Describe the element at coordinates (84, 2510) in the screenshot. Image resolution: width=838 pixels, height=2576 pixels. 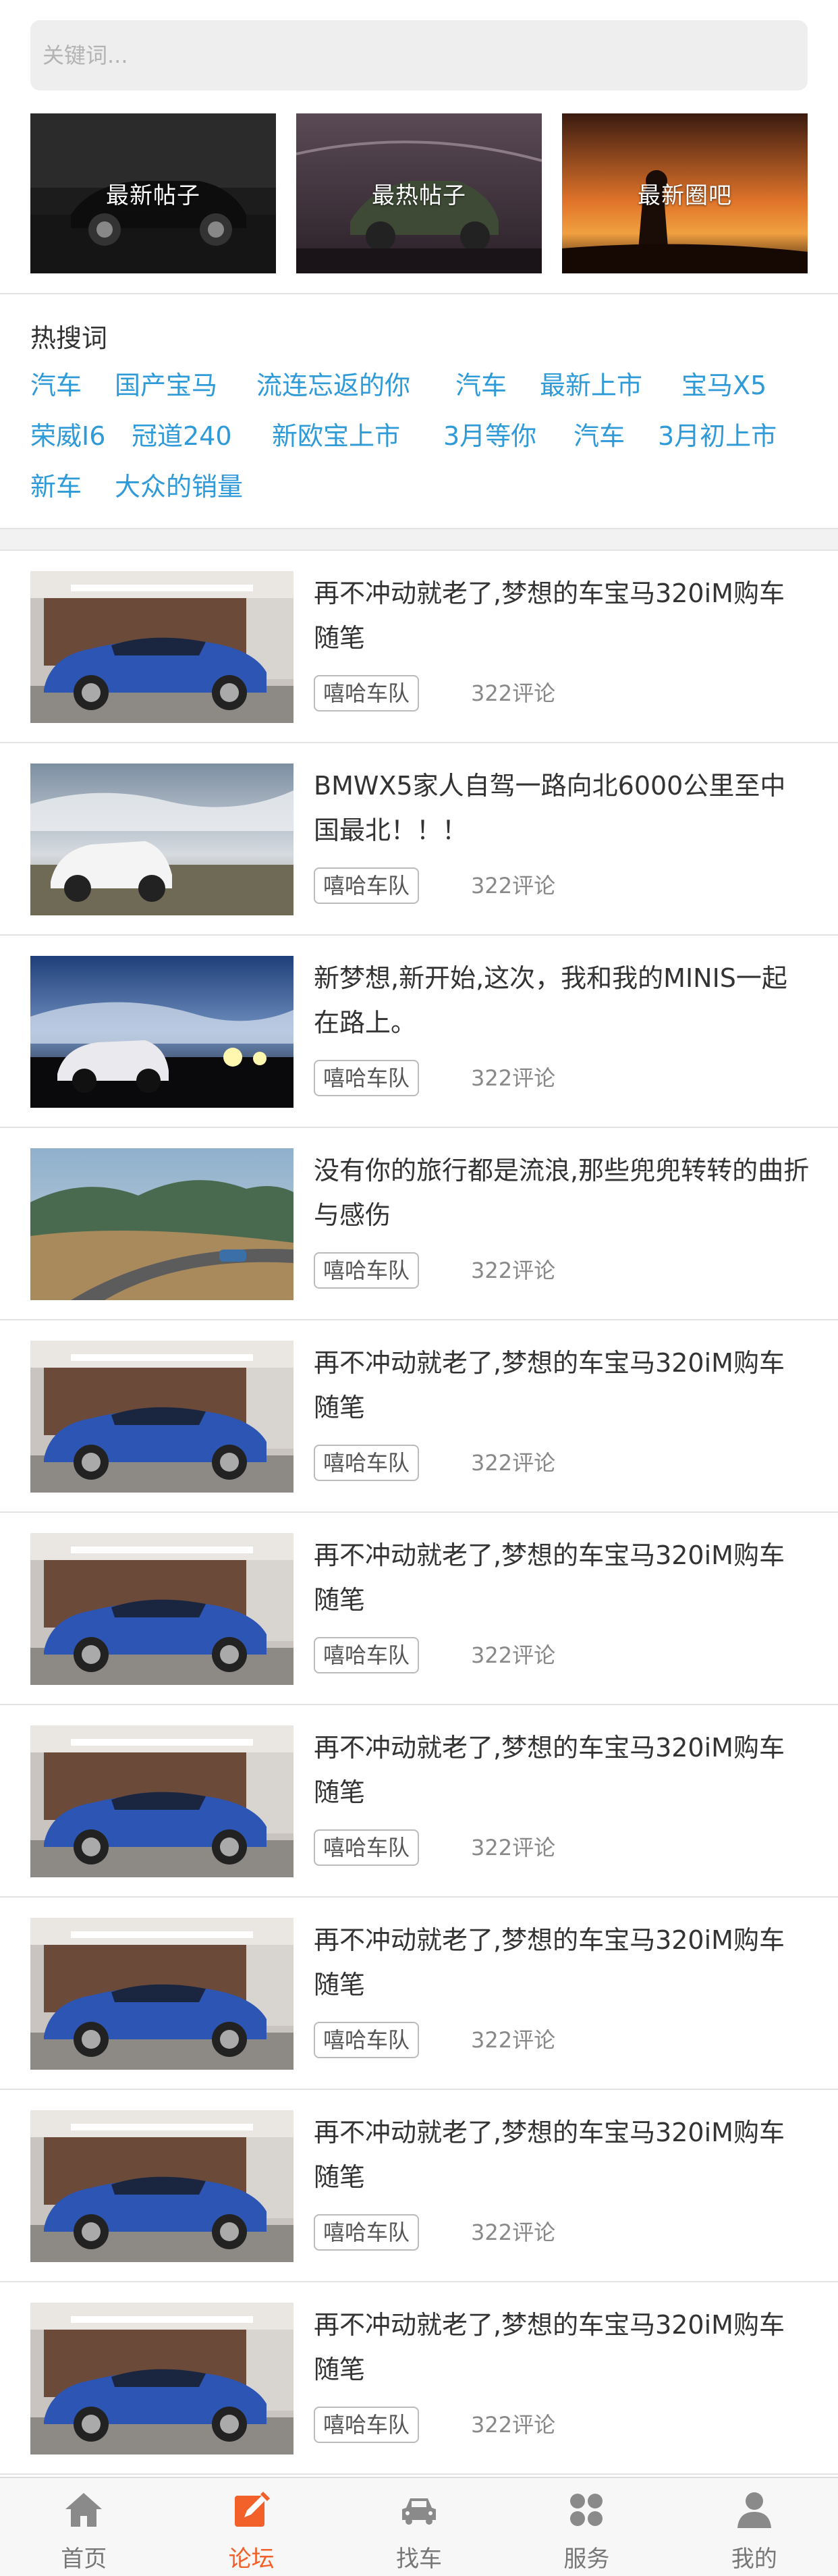
I see `home-icon` at that location.